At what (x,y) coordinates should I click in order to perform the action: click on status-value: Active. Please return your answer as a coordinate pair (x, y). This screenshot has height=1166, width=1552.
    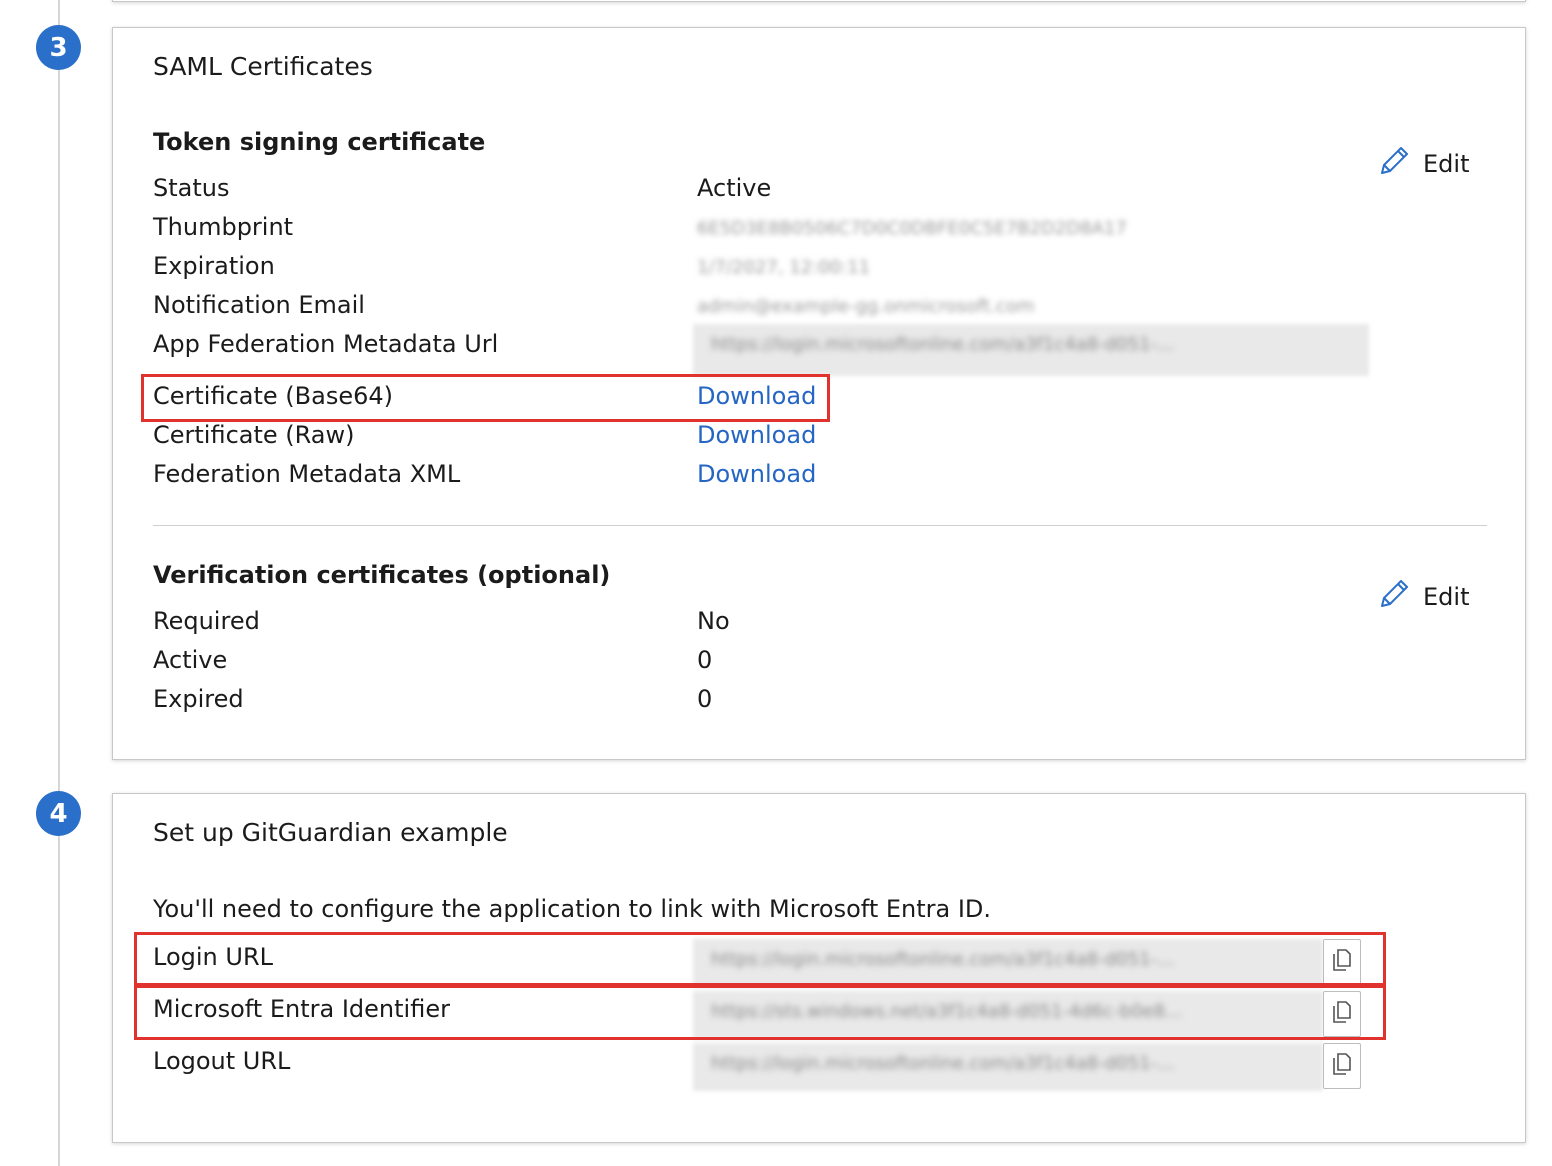
    Looking at the image, I should click on (734, 188).